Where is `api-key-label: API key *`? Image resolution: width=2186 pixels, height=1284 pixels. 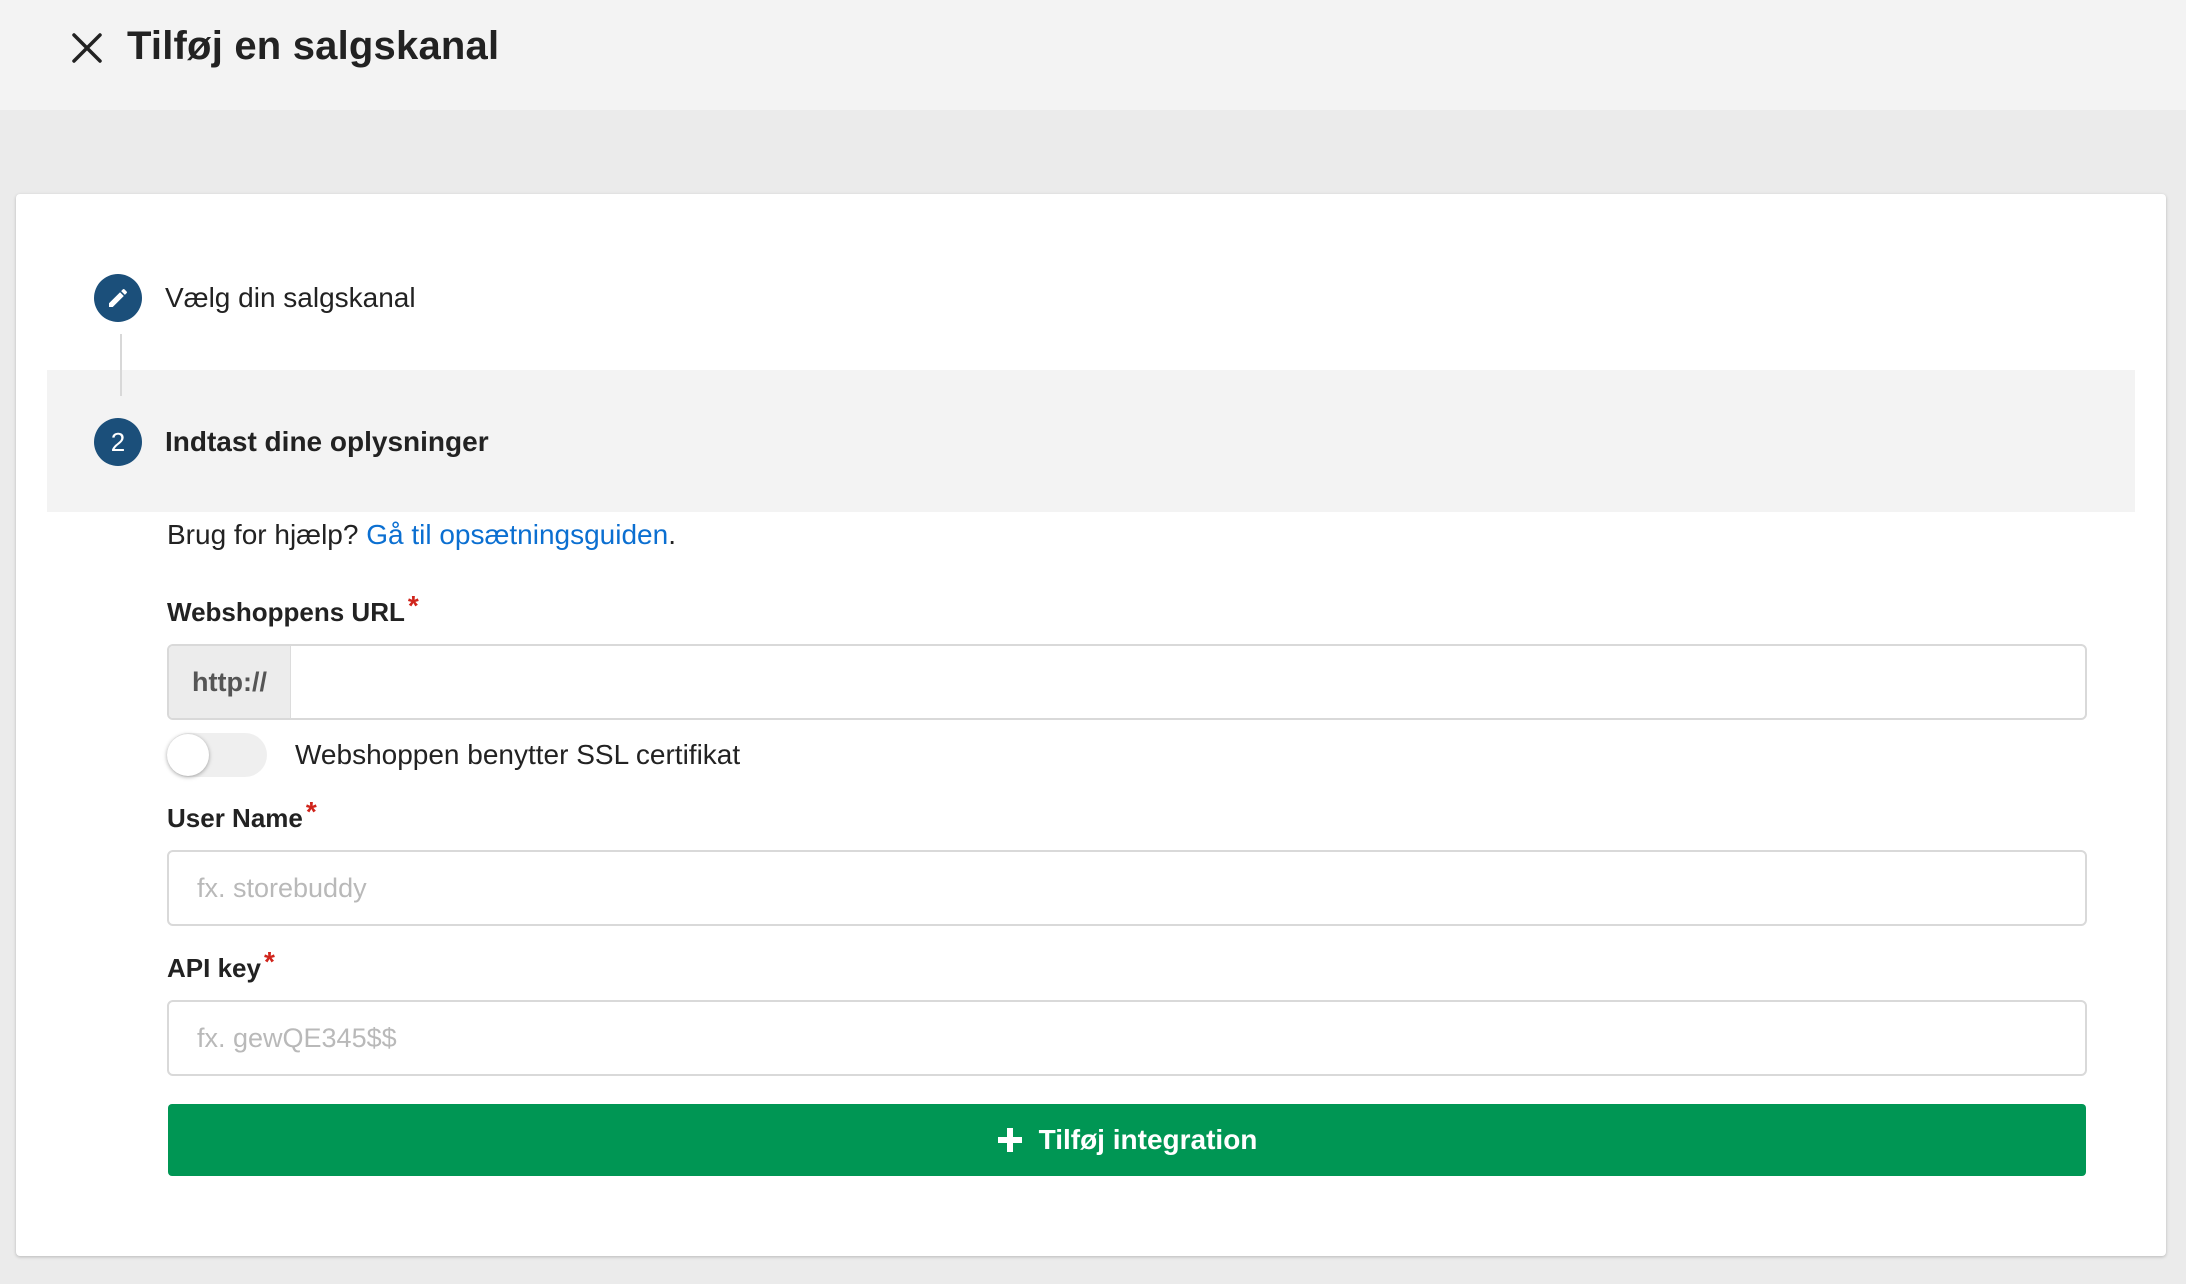 api-key-label: API key * is located at coordinates (221, 965).